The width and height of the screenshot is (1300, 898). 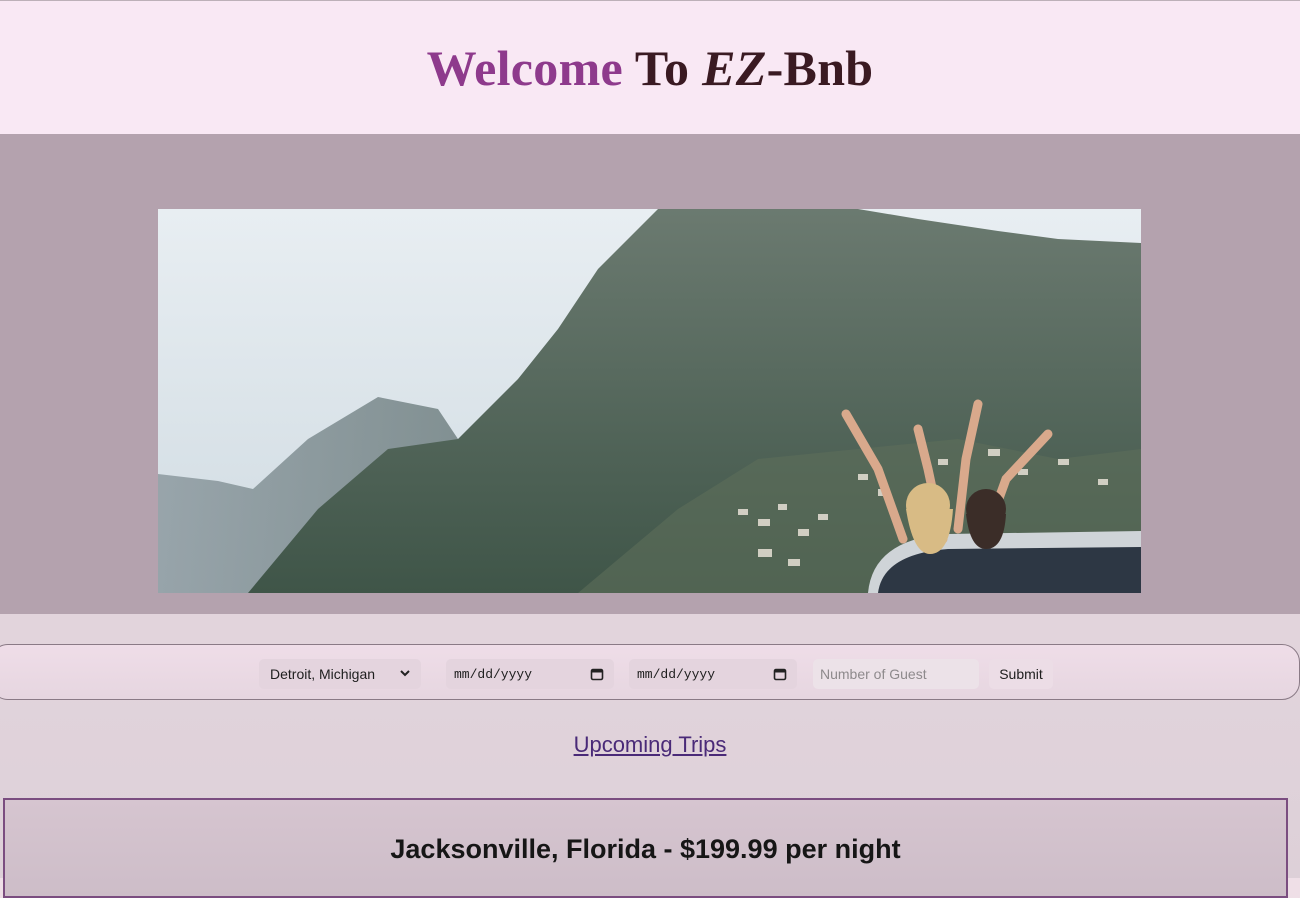 I want to click on location-value: Detroit, Michigan, so click(x=323, y=674).